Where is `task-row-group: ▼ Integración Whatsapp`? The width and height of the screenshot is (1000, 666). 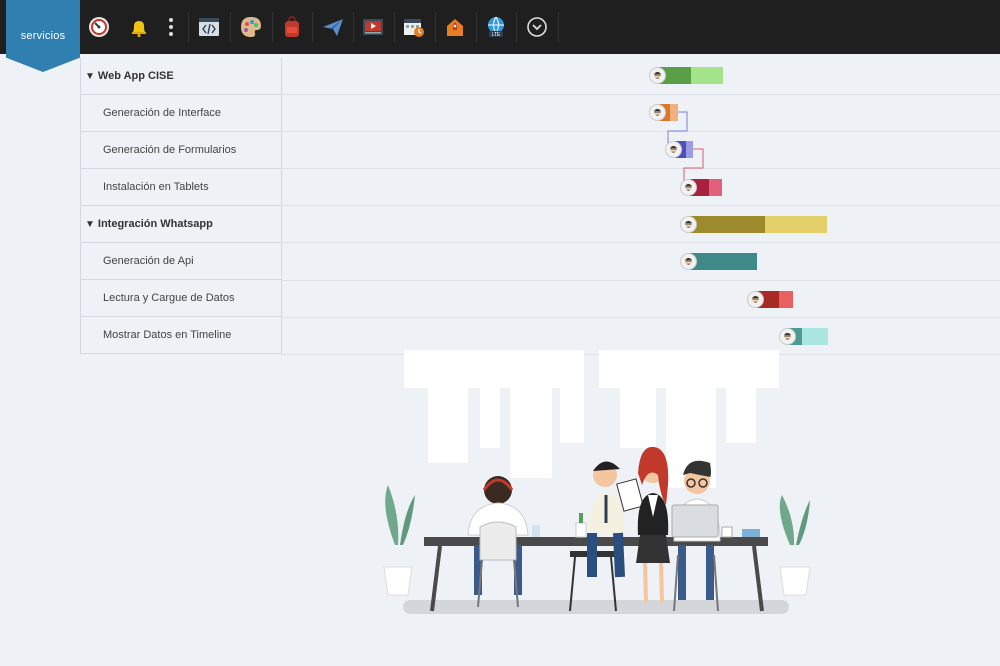
task-row-group: ▼ Integración Whatsapp is located at coordinates (181, 224).